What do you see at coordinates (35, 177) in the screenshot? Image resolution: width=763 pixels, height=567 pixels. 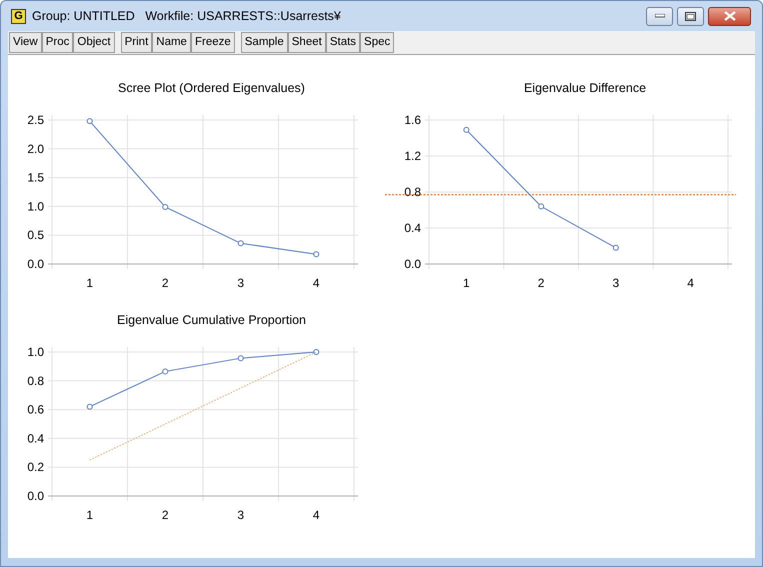 I see `axis-label: 1.5` at bounding box center [35, 177].